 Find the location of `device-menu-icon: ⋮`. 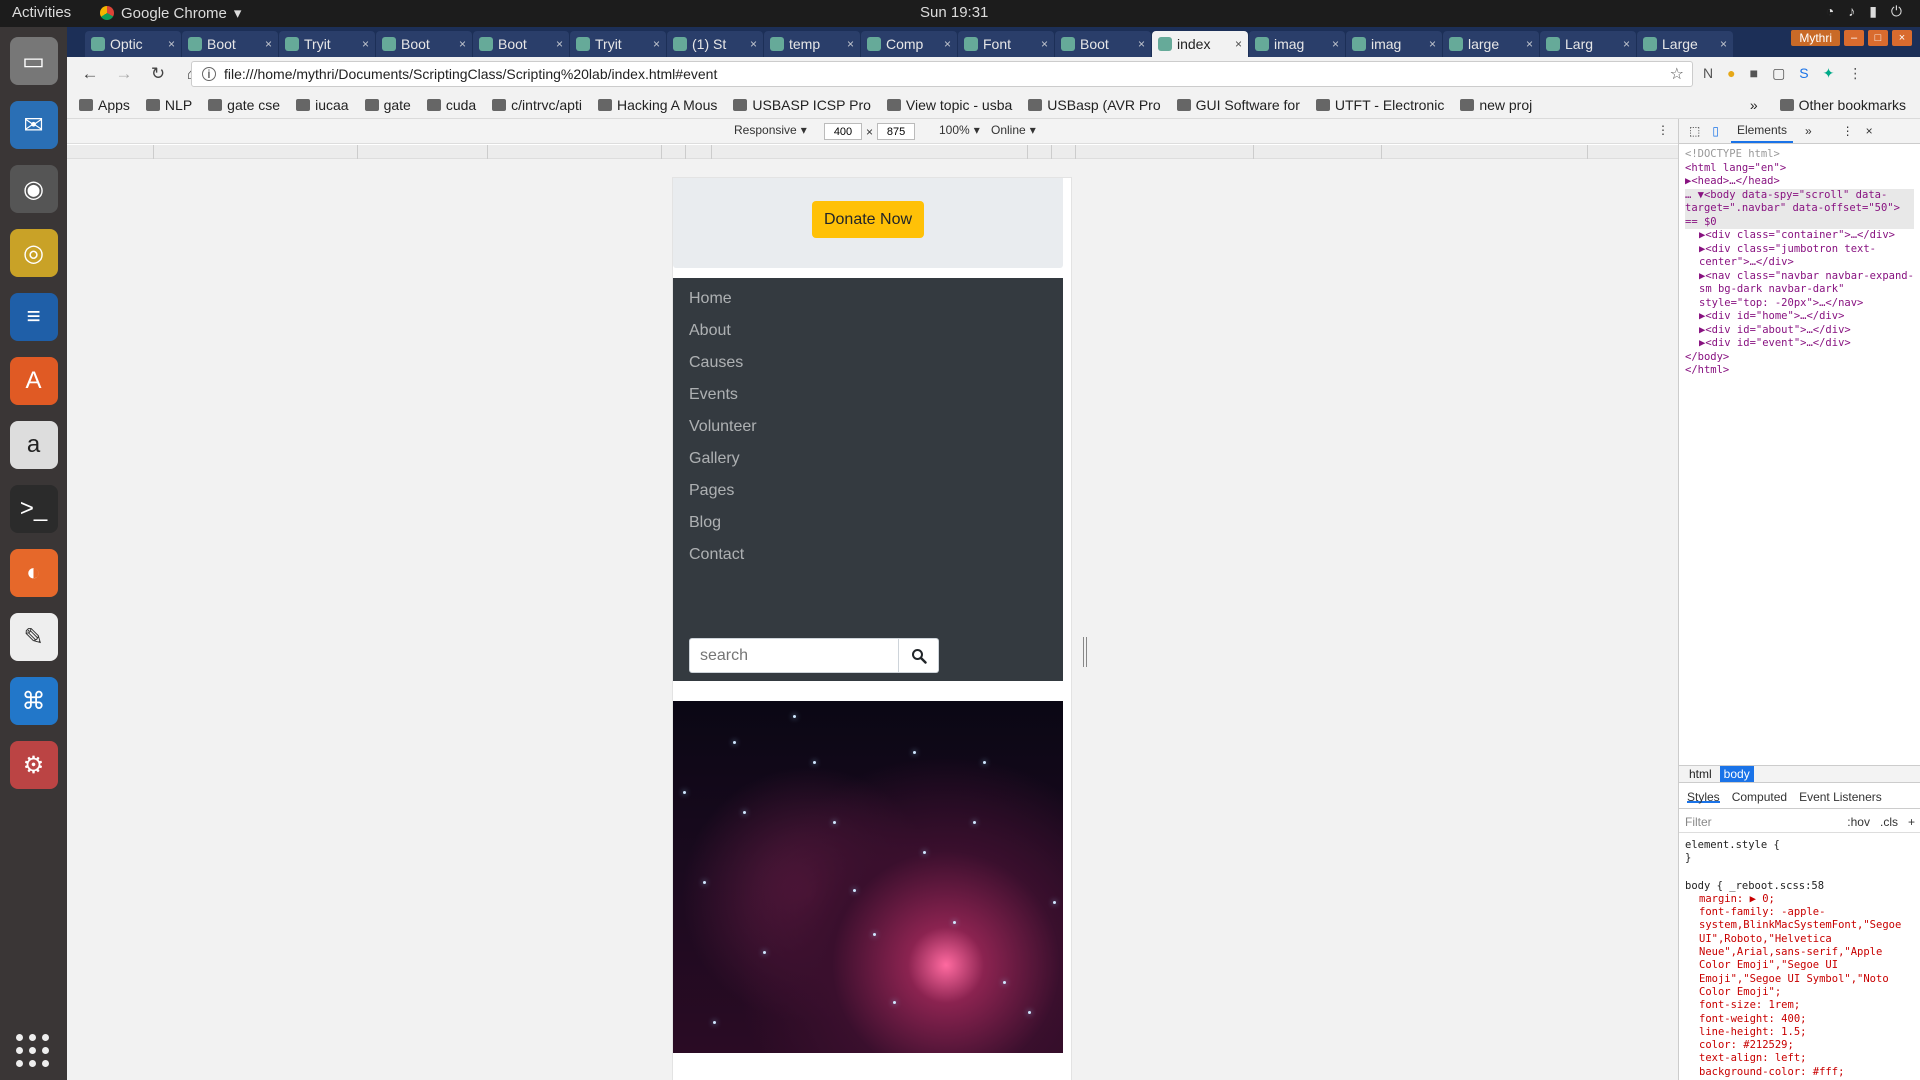

device-menu-icon: ⋮ is located at coordinates (1663, 130).